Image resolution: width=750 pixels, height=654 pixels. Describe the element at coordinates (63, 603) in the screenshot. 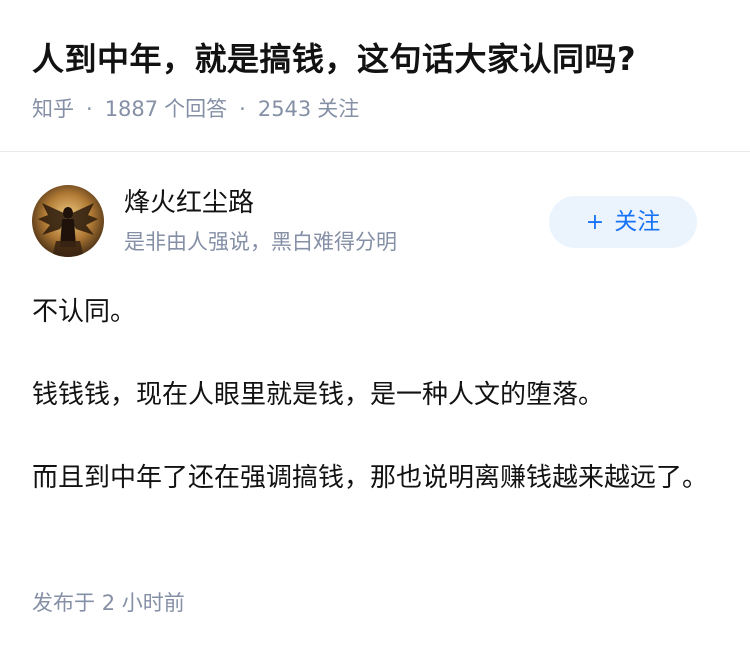

I see `posted-label: 发布于` at that location.